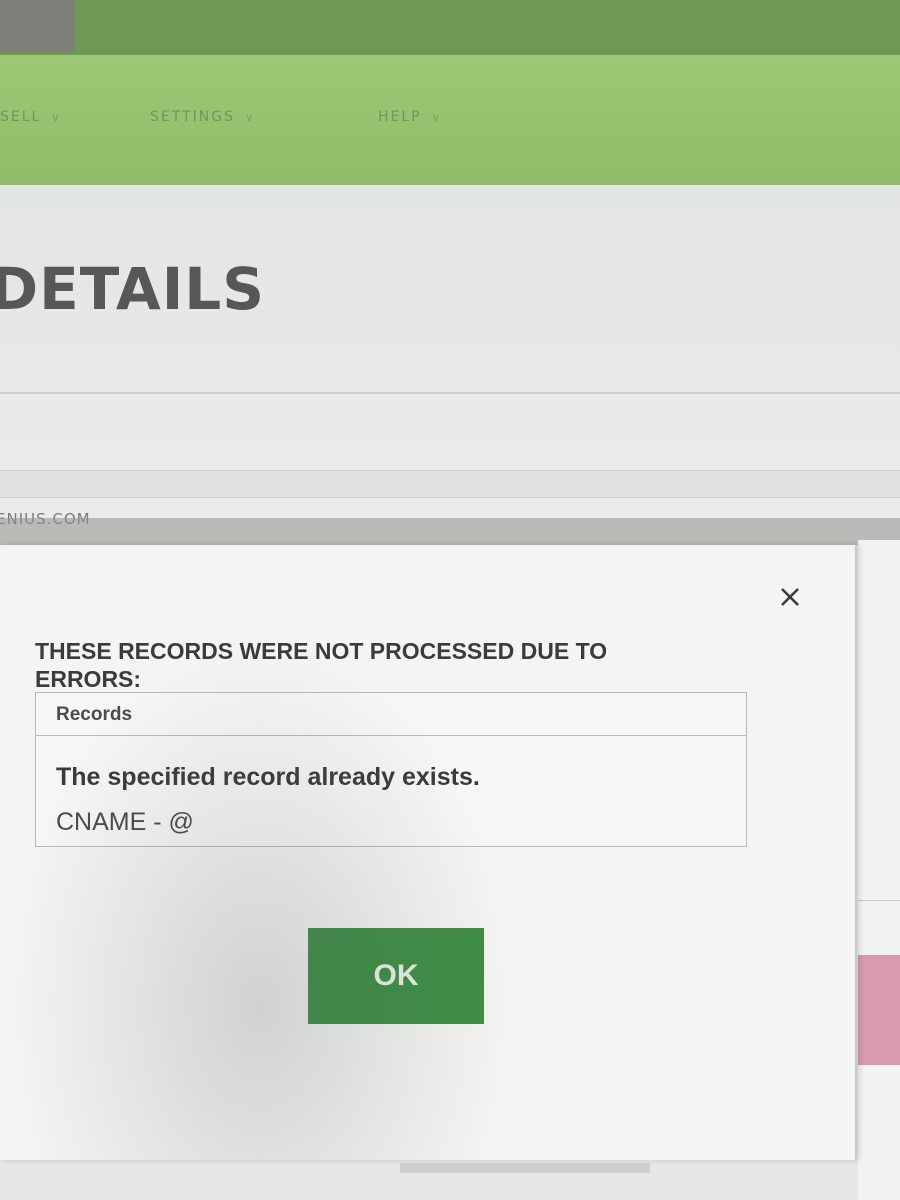  Describe the element at coordinates (450, 27) in the screenshot. I see `top-bar` at that location.